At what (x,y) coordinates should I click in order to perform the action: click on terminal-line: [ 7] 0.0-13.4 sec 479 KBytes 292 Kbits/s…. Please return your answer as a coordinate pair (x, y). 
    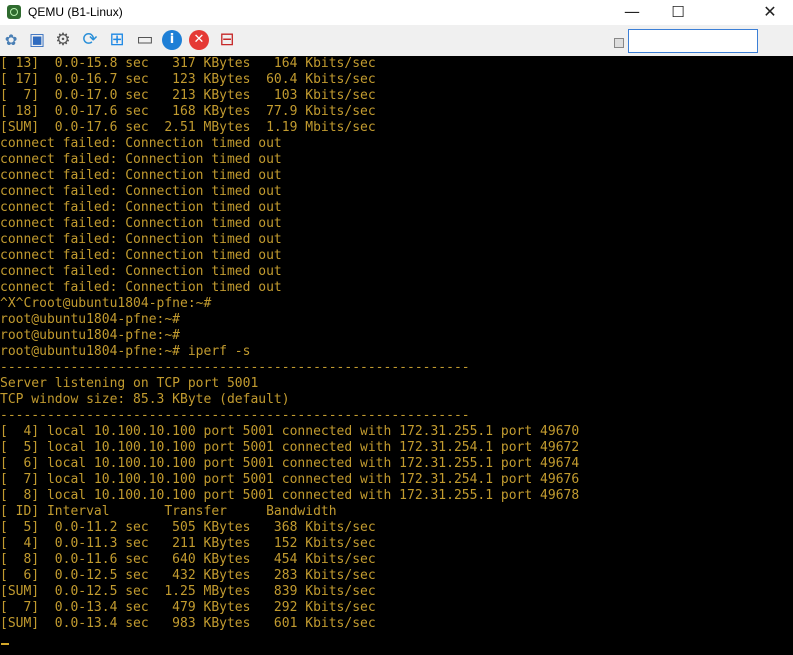
    Looking at the image, I should click on (188, 607).